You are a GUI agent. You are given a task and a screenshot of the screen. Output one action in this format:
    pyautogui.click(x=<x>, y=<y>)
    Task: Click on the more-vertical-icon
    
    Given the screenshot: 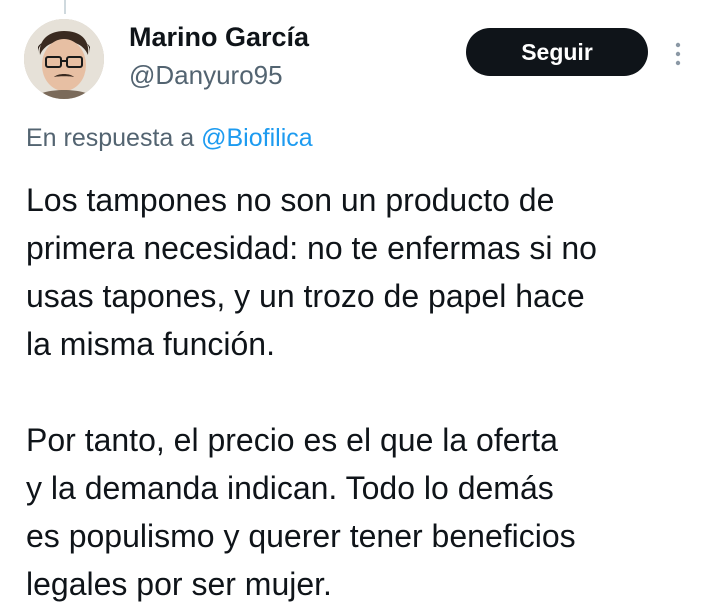 What is the action you would take?
    pyautogui.click(x=678, y=54)
    